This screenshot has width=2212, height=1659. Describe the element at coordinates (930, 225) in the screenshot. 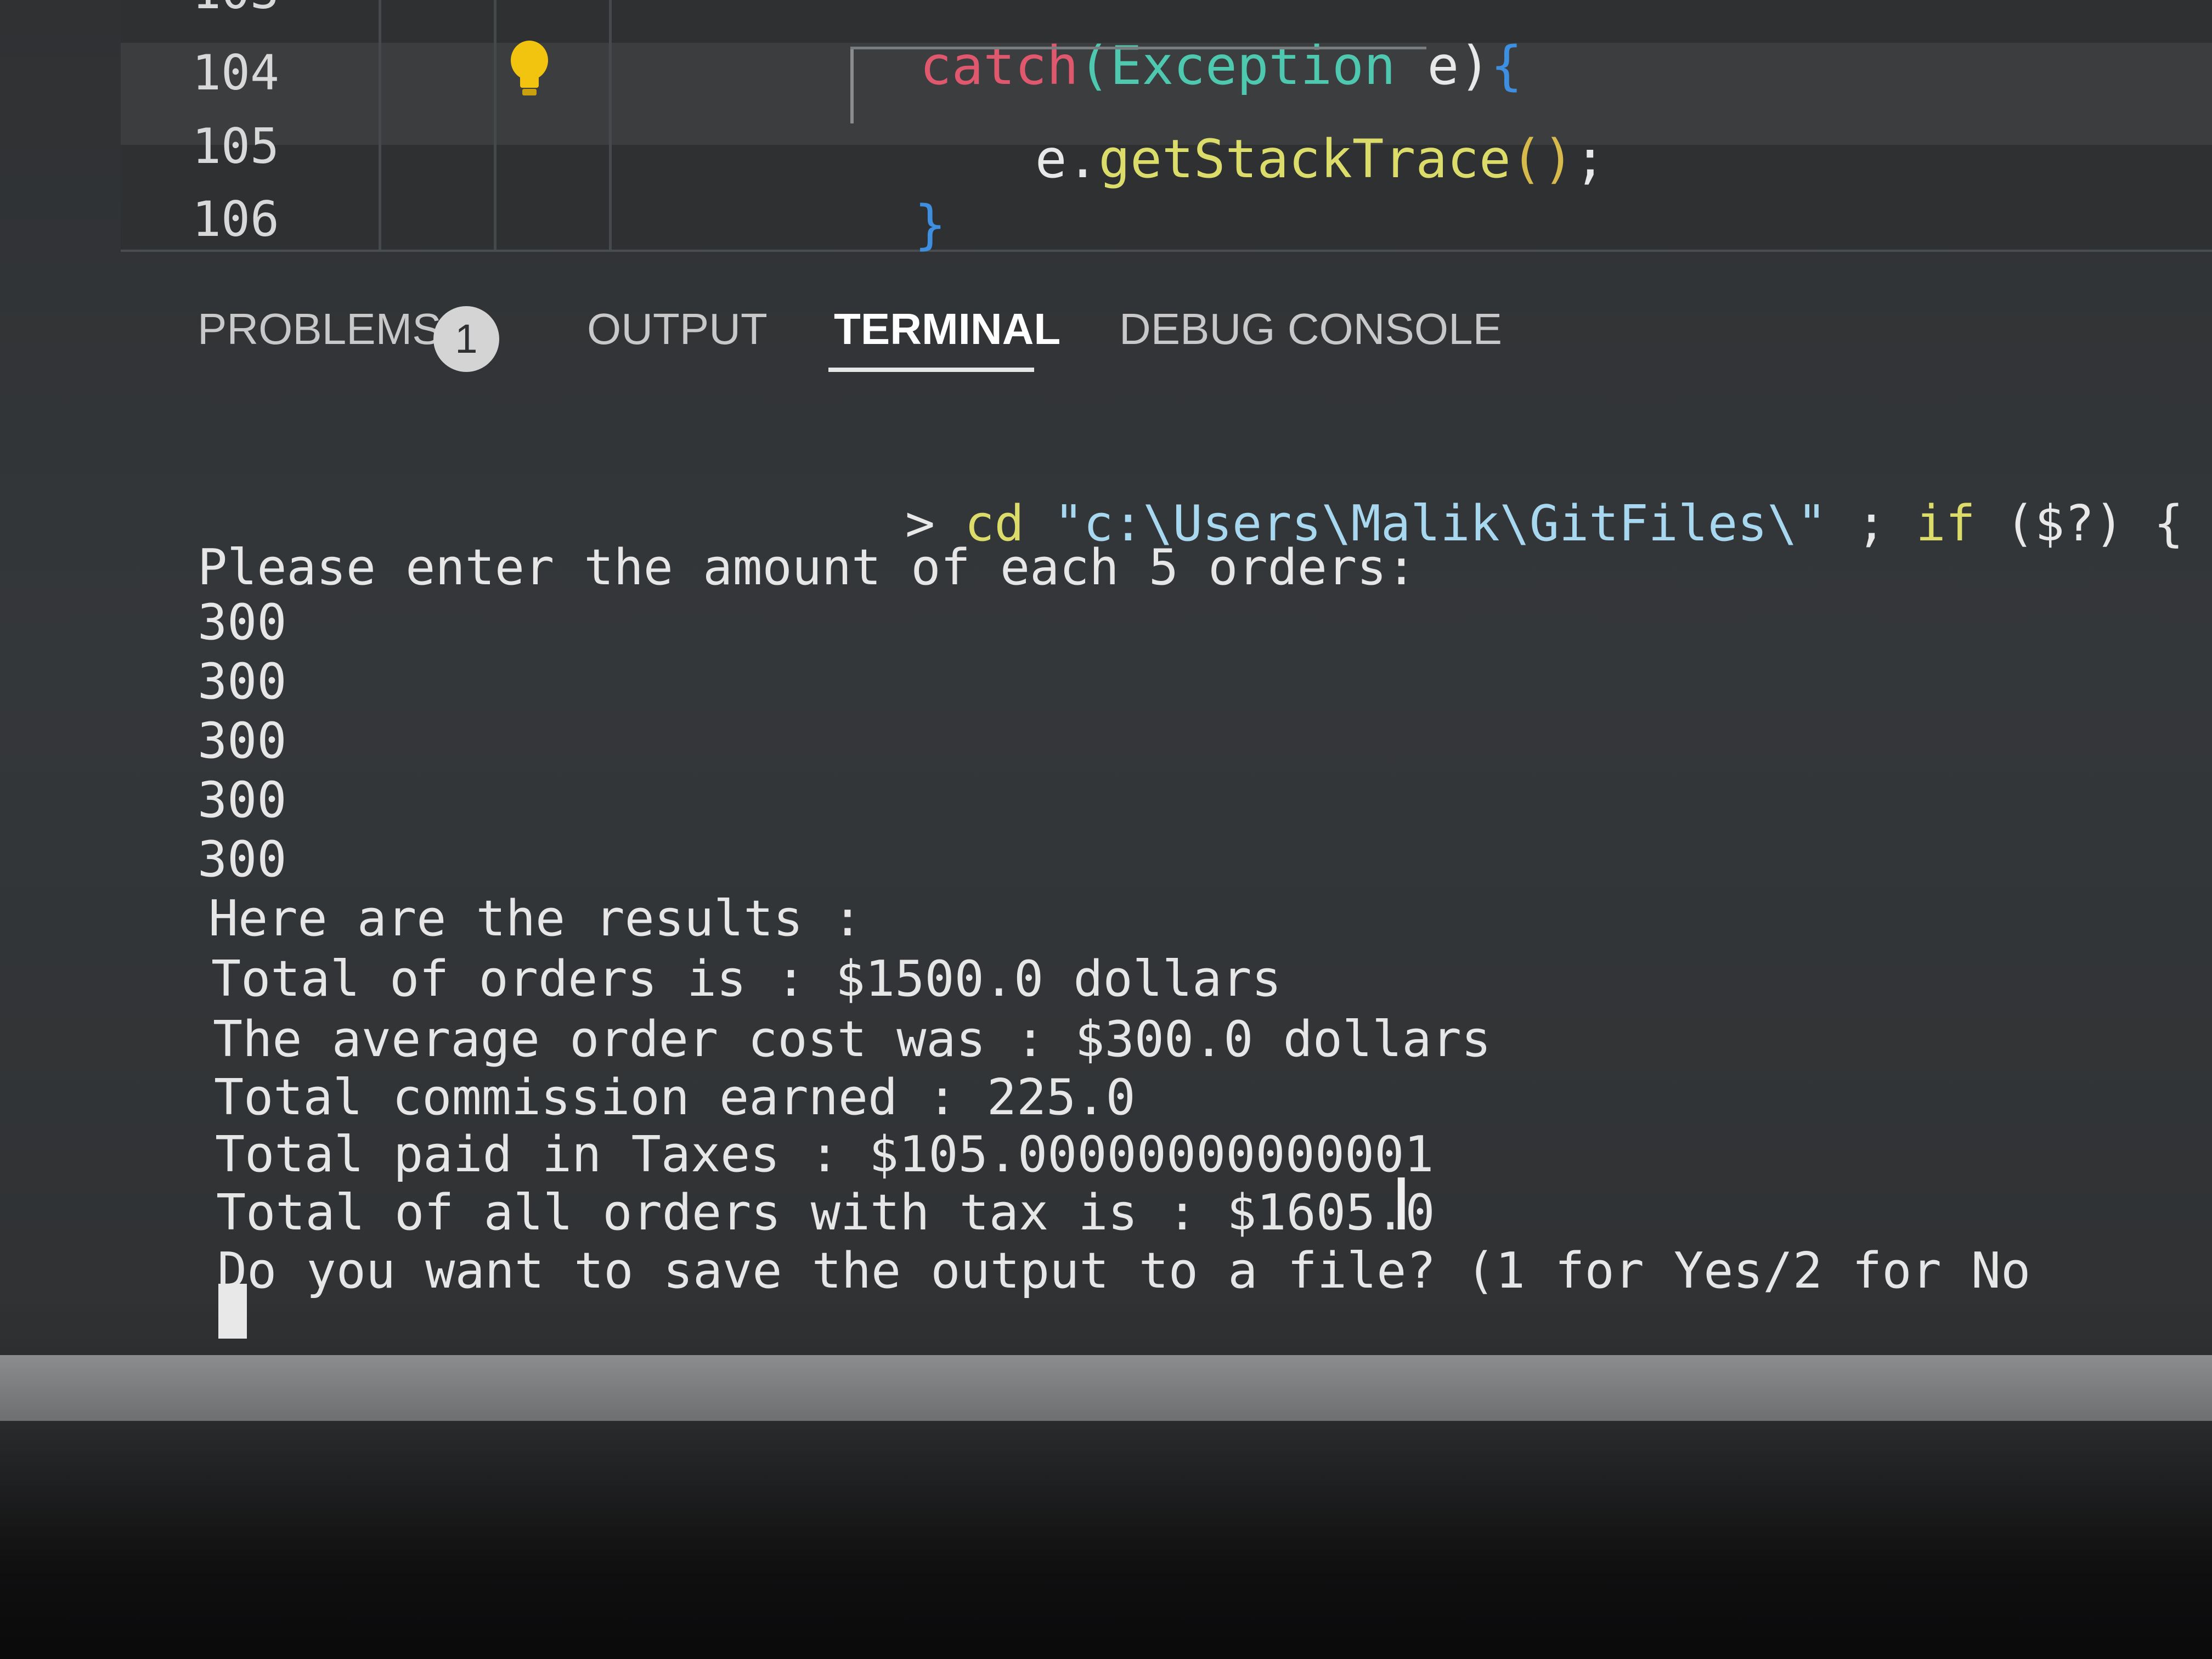

I see `close-brace: }` at that location.